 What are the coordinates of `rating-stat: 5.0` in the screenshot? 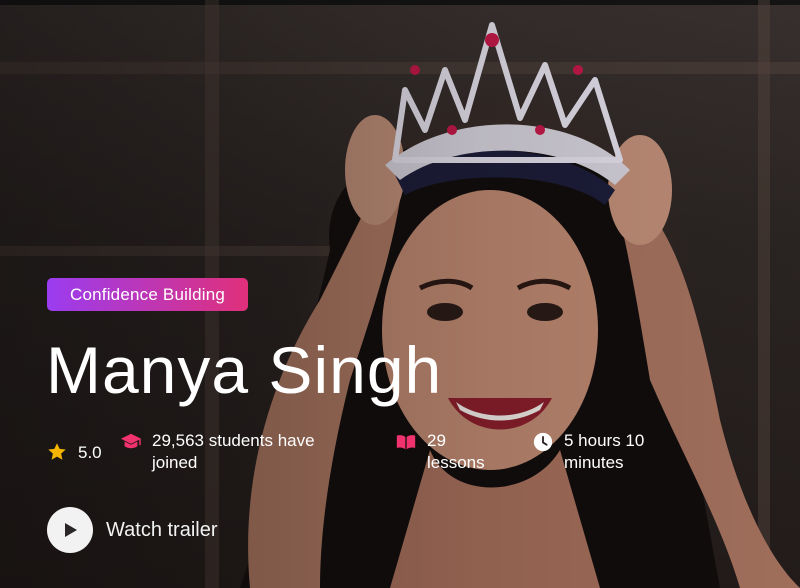 It's located at (74, 453).